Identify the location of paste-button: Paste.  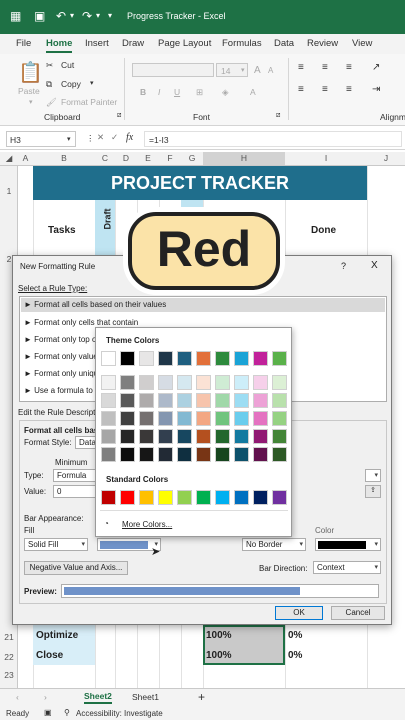
(29, 91).